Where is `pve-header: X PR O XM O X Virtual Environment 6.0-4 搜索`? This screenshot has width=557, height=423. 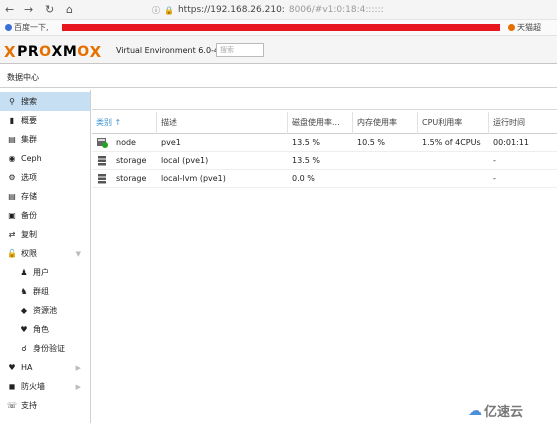
pve-header: X PR O XM O X Virtual Environment 6.0-4 搜索 is located at coordinates (278, 50).